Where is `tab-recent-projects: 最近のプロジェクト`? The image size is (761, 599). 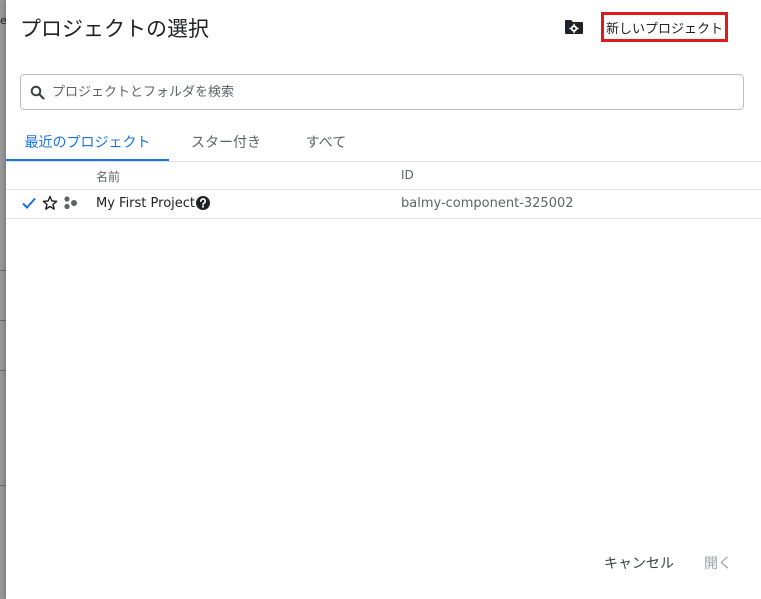
tab-recent-projects: 最近のプロジェクト is located at coordinates (87, 142).